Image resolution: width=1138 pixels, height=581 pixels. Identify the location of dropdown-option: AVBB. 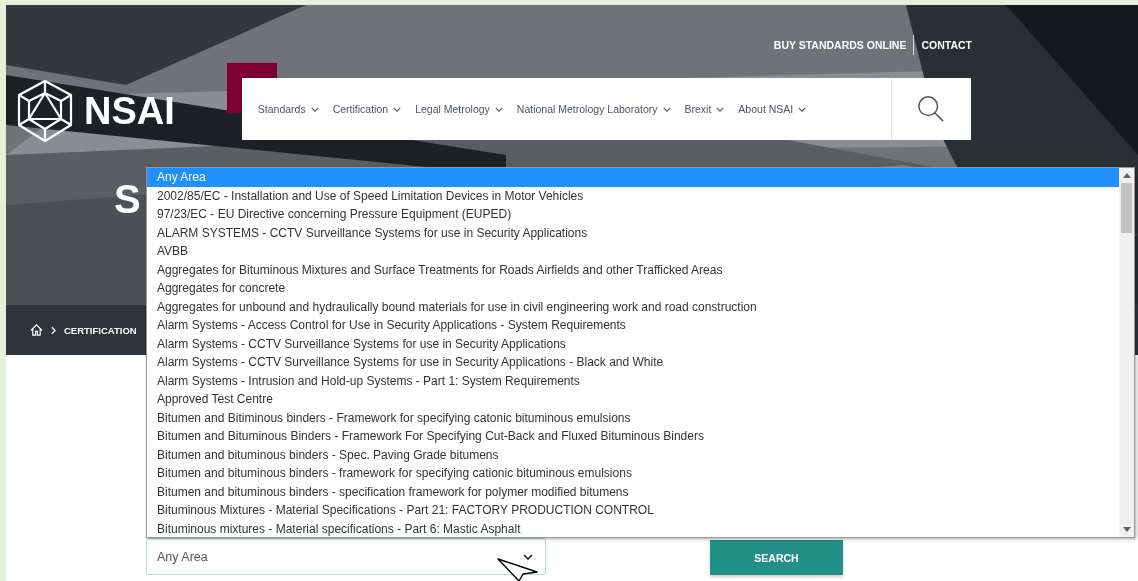
(633, 251).